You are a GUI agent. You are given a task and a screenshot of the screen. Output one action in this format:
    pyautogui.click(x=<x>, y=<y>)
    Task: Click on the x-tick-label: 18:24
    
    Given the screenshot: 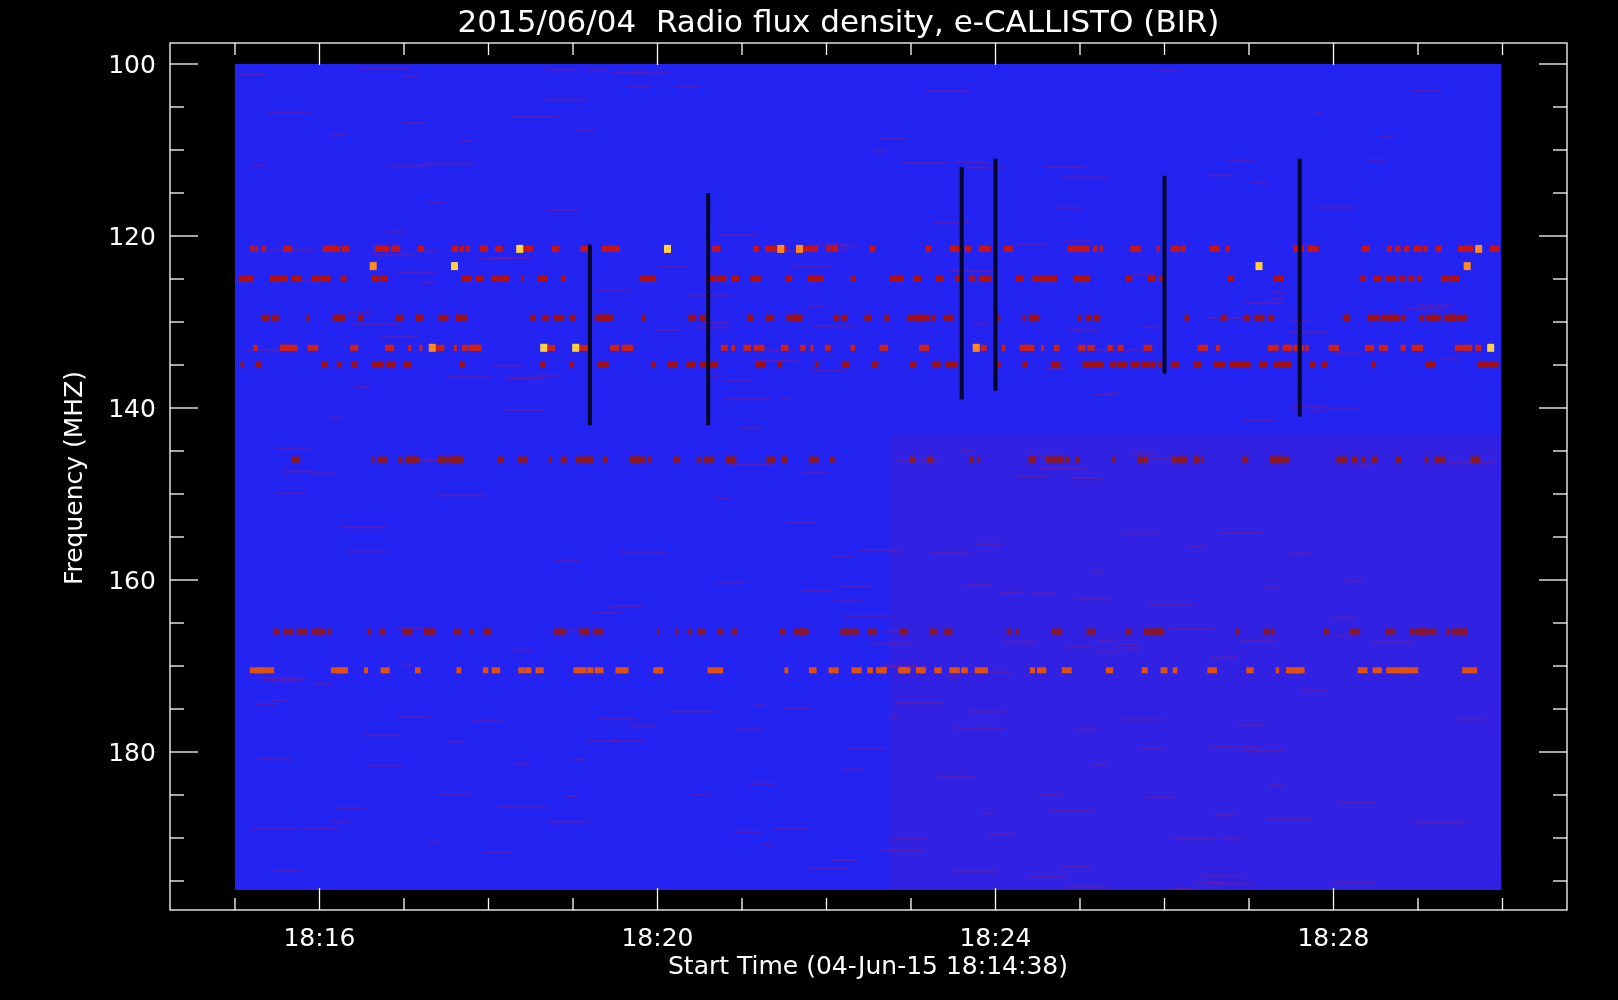 What is the action you would take?
    pyautogui.click(x=995, y=937)
    